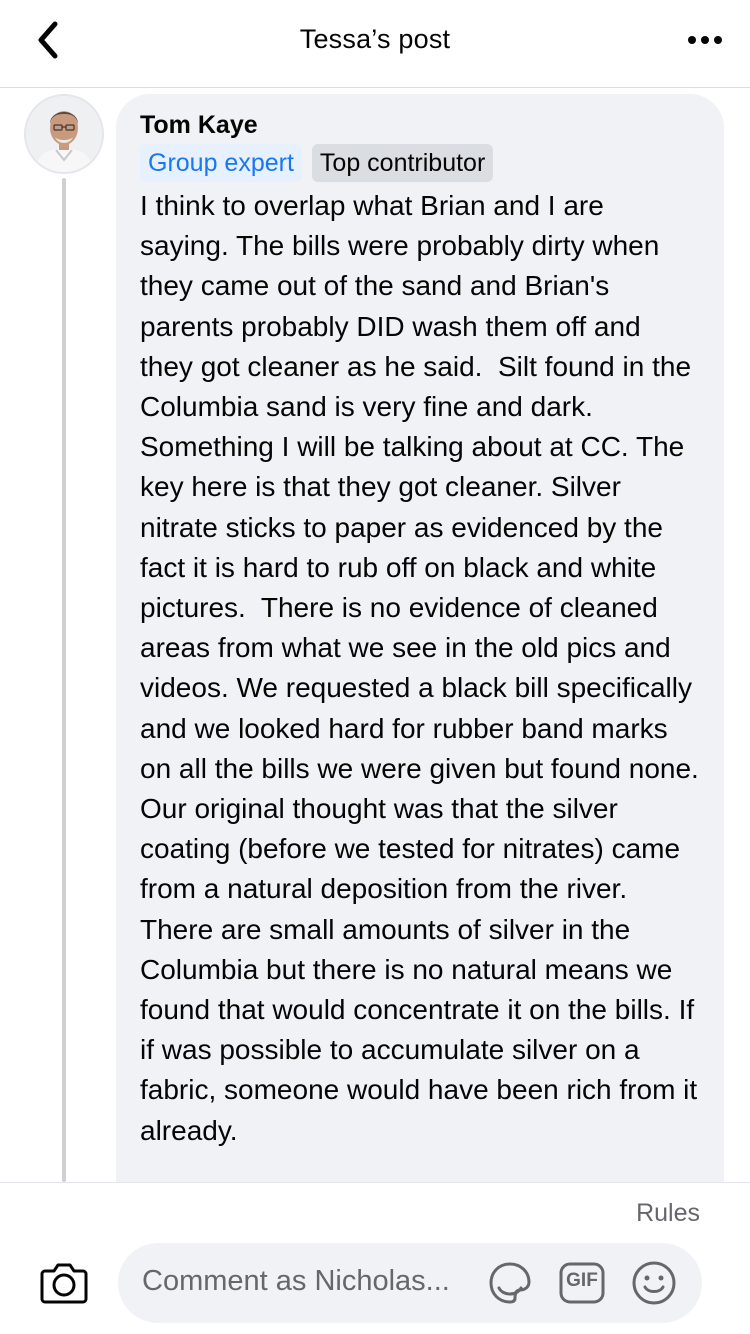 This screenshot has height=1334, width=750. What do you see at coordinates (420, 125) in the screenshot?
I see `comment-author: Tom Kaye` at bounding box center [420, 125].